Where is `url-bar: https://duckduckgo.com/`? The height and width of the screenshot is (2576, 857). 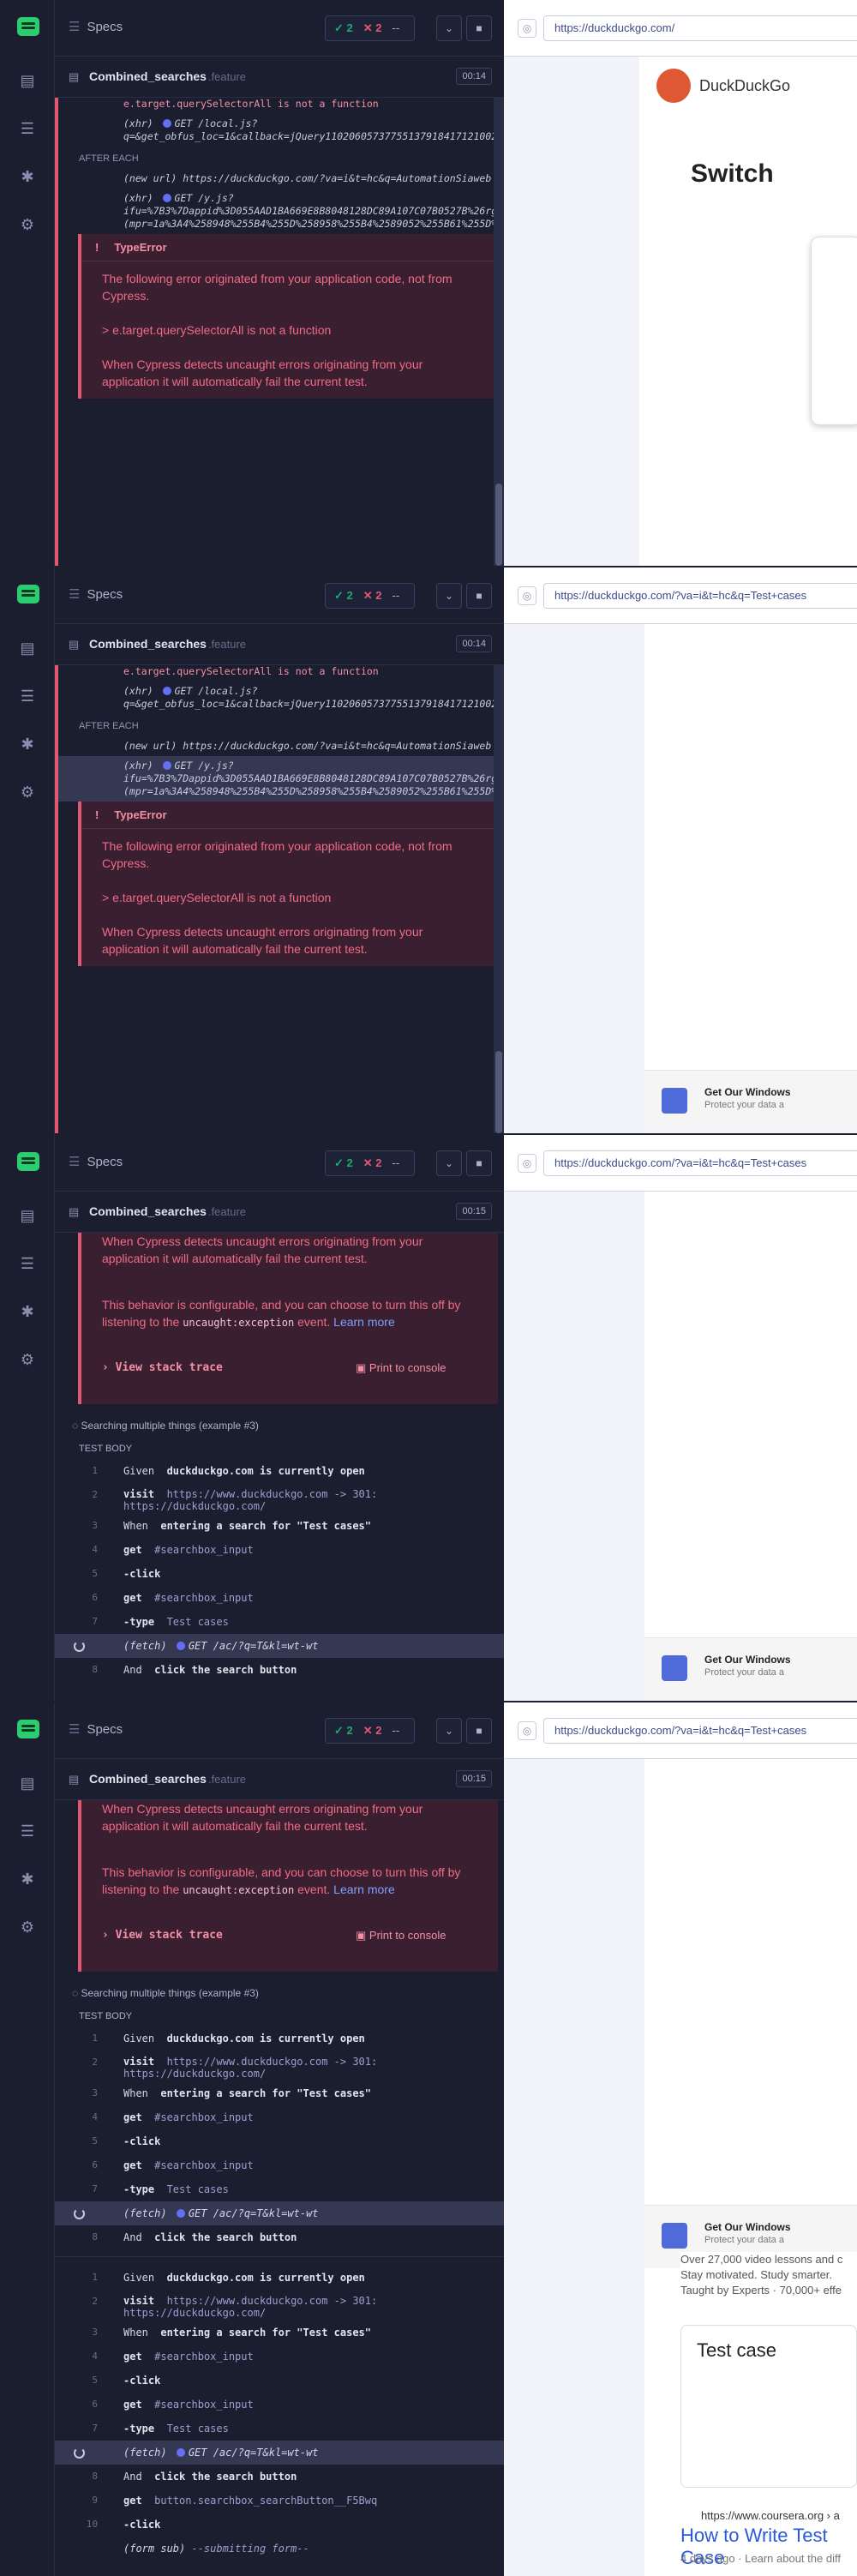
url-bar: https://duckduckgo.com/ is located at coordinates (700, 28).